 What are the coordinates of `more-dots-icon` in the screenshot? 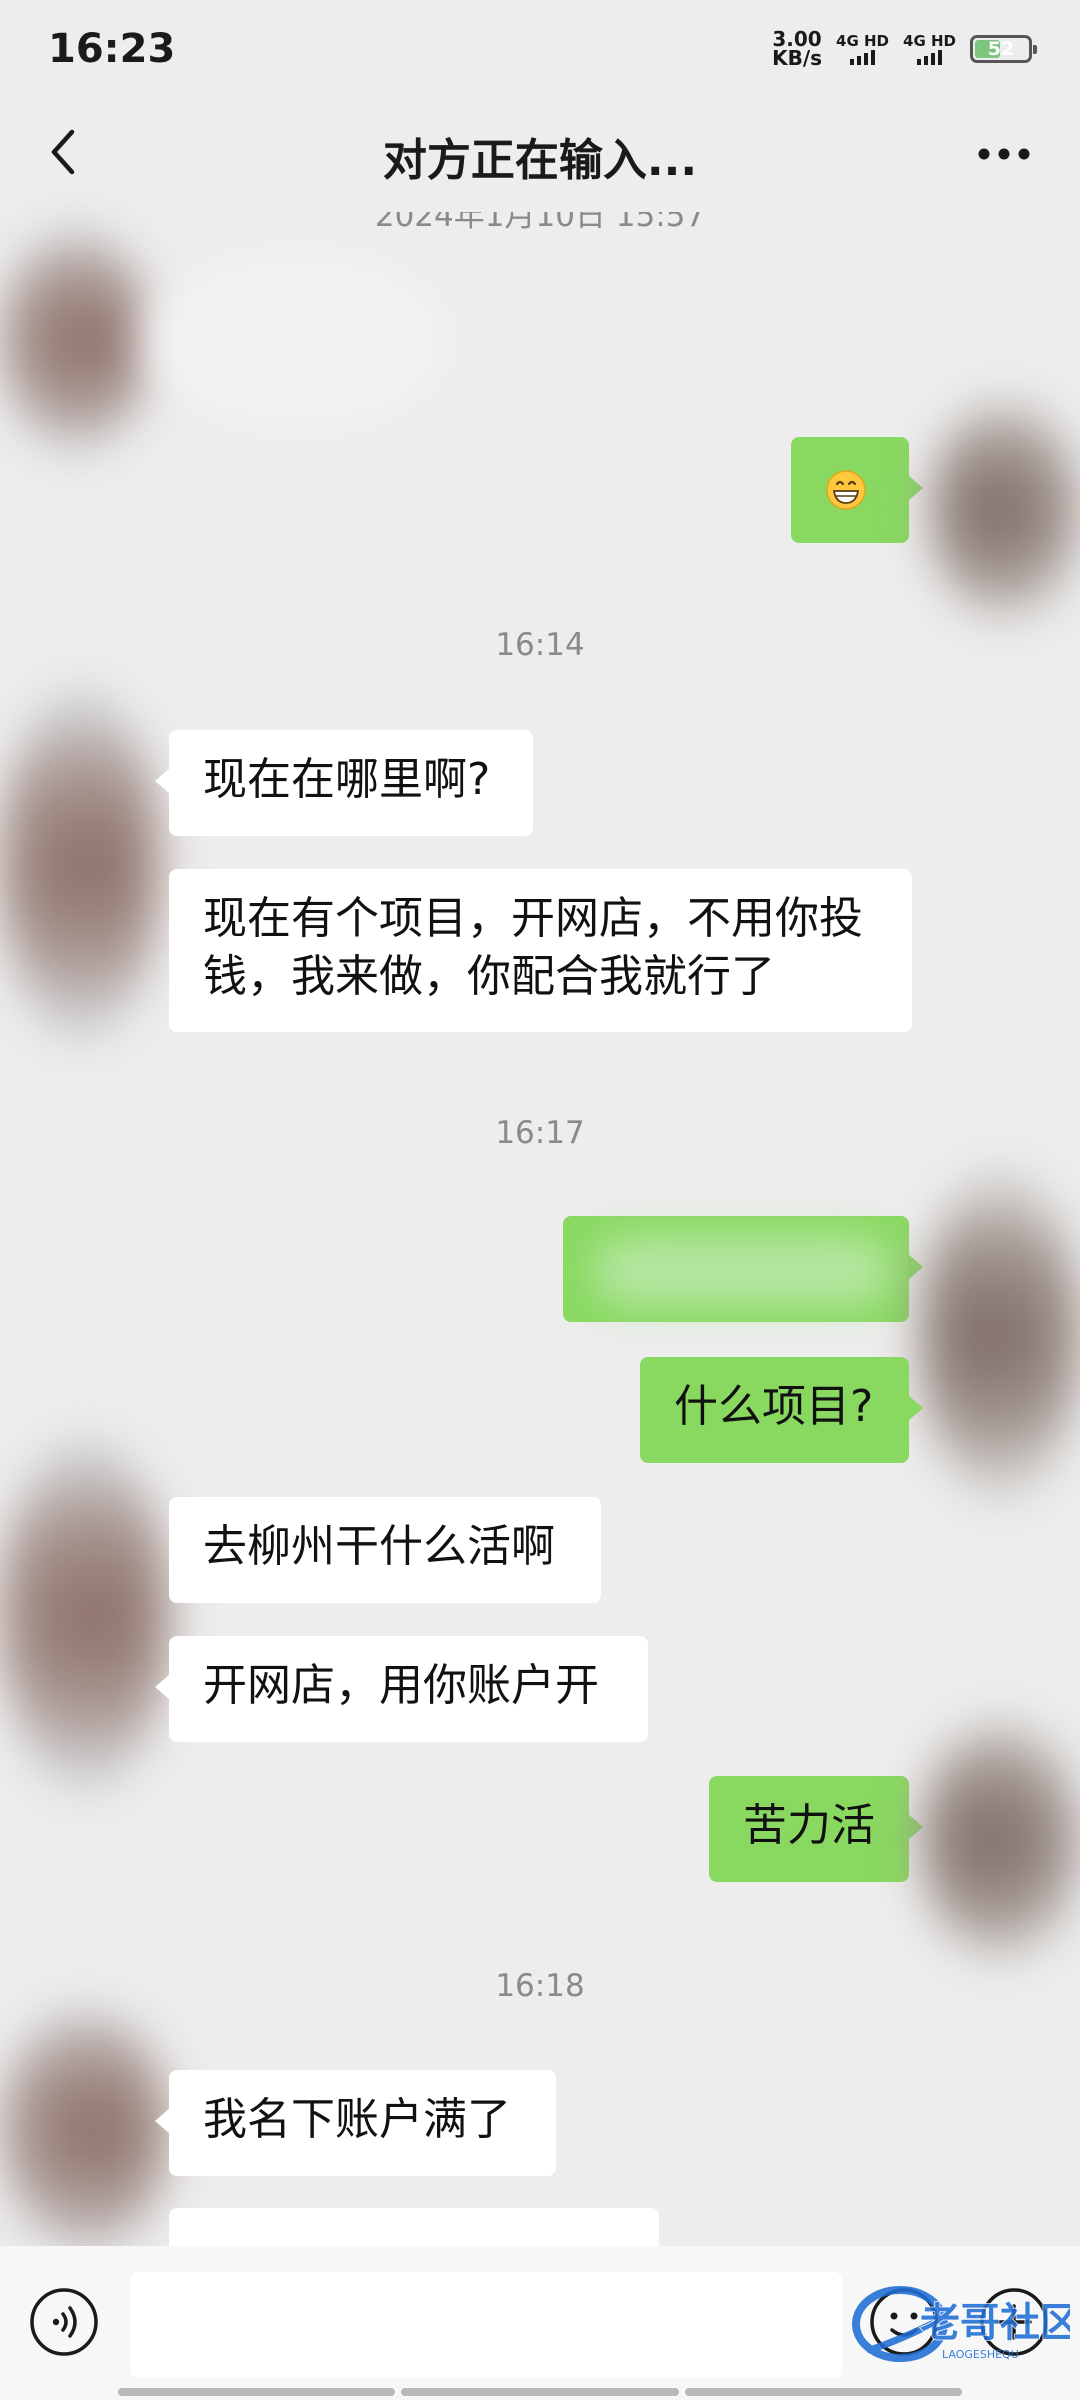 It's located at (1004, 154).